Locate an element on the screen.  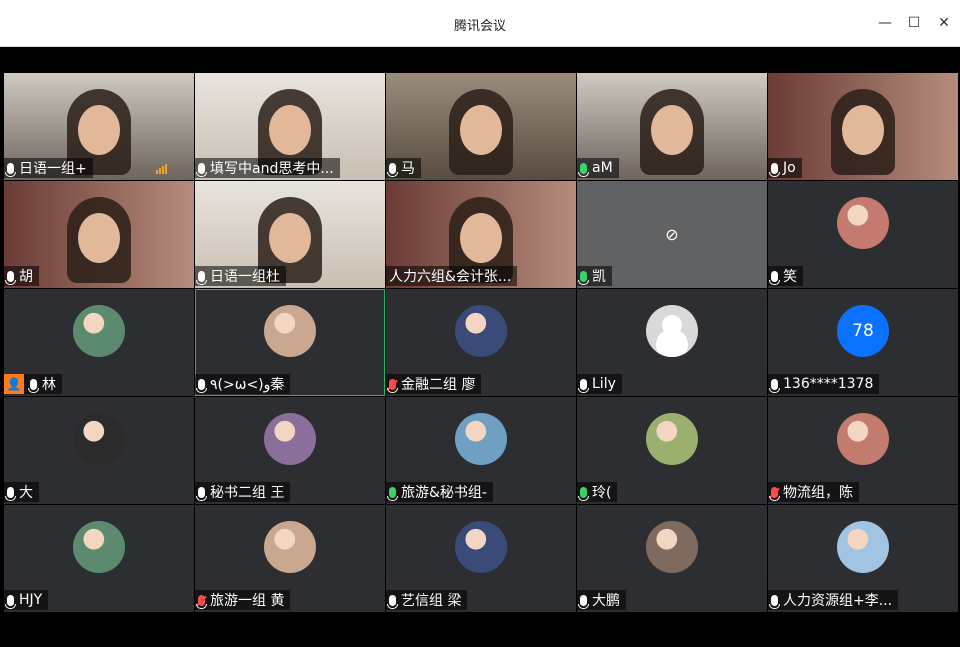
participant-tile: ٩(>ω<)و秦 is located at coordinates (290, 342).